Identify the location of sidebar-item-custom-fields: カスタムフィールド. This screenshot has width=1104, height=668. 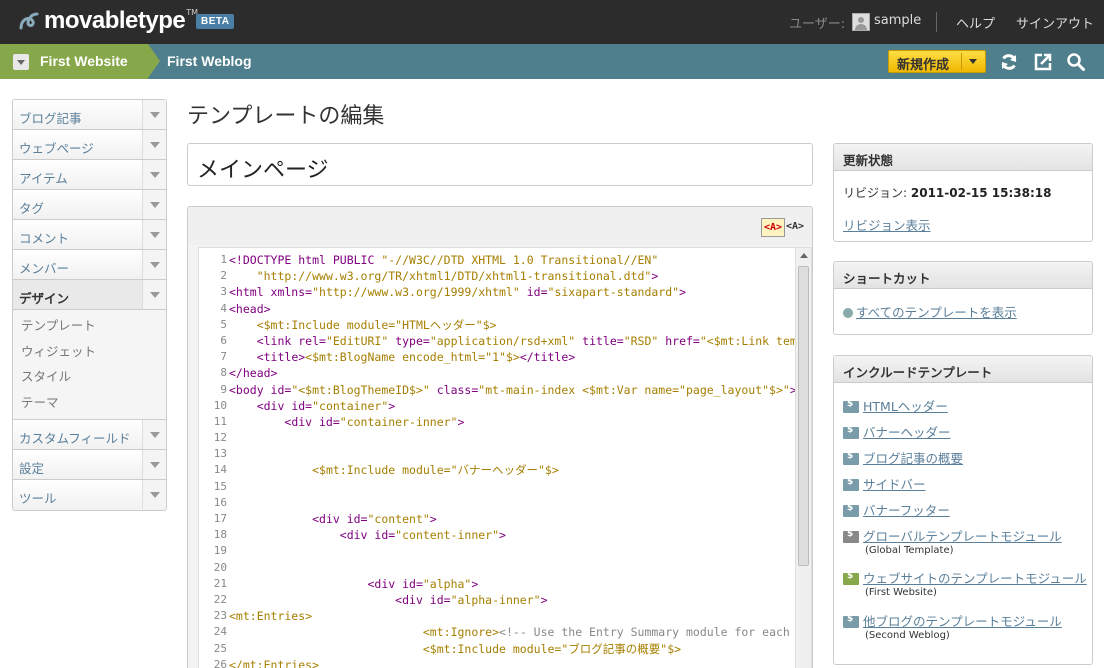
(89, 435).